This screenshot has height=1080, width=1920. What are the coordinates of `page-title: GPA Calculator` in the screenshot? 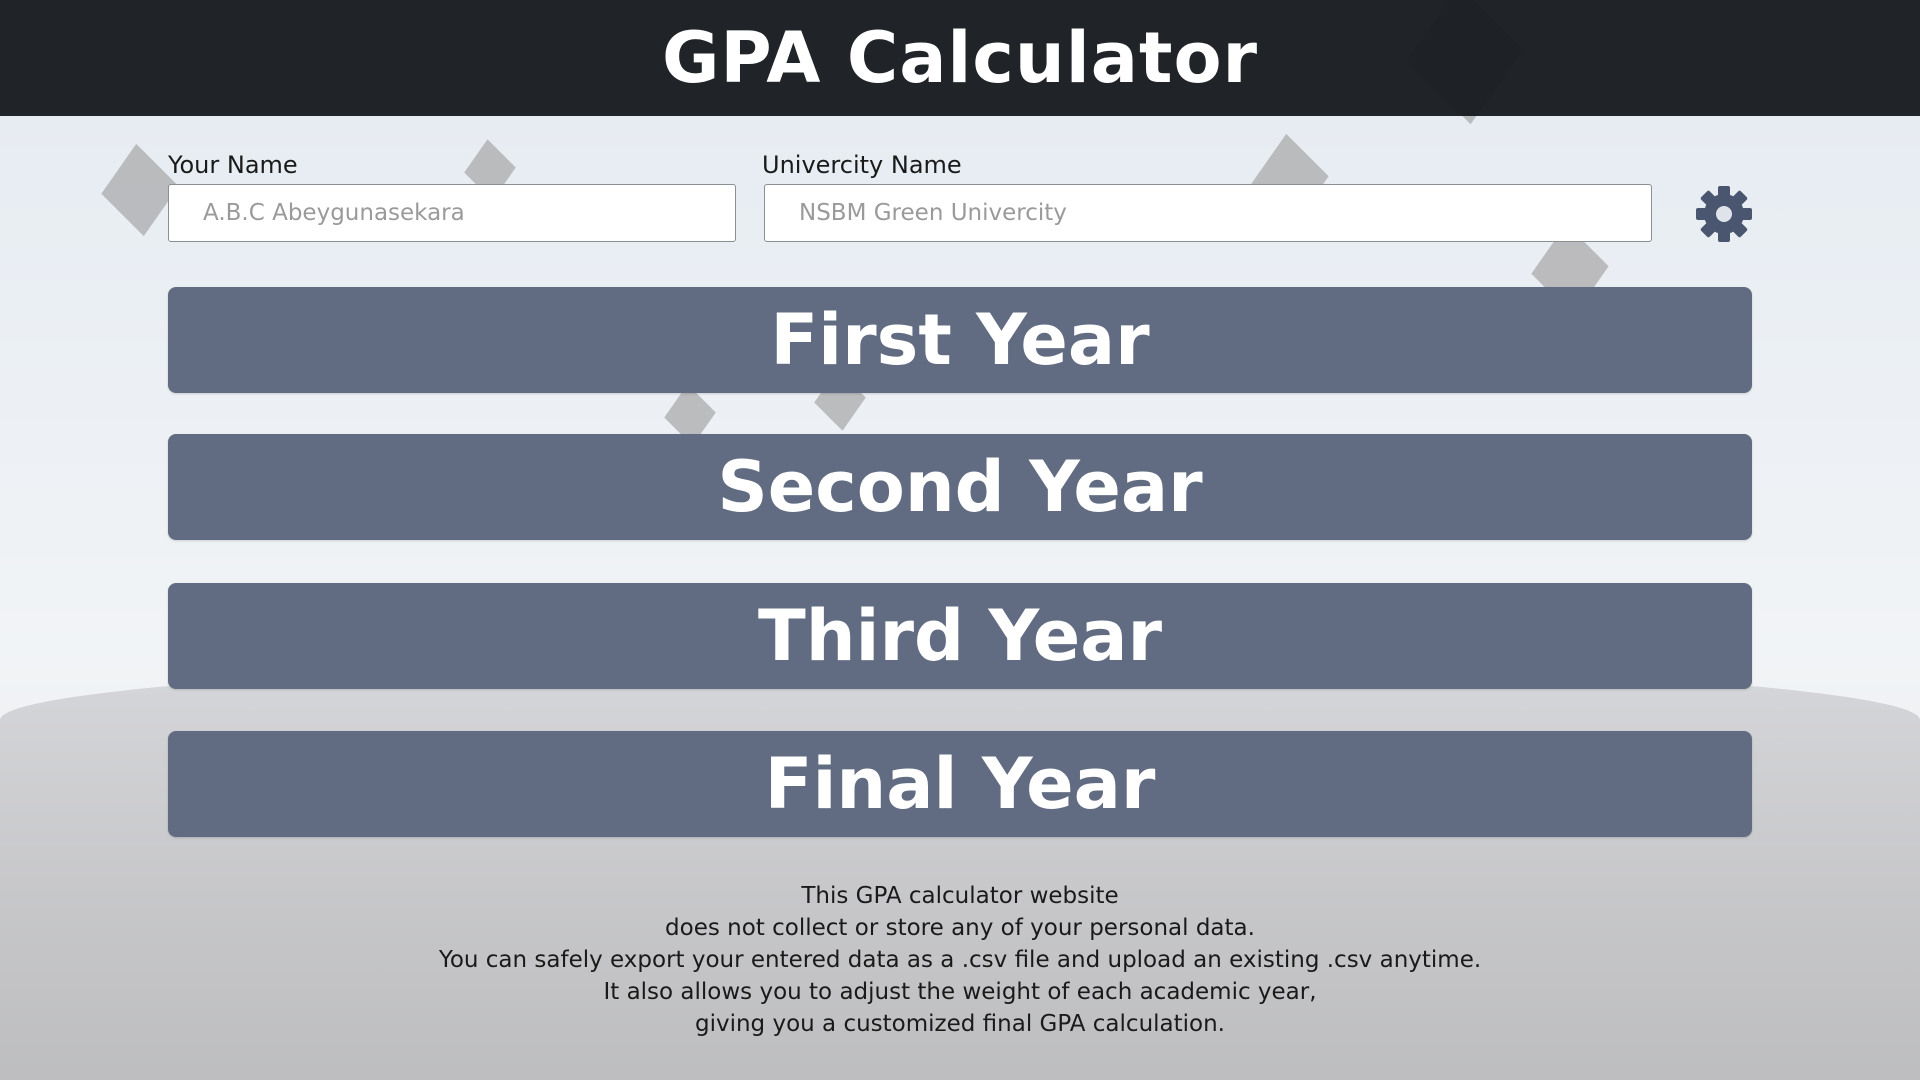 It's located at (960, 58).